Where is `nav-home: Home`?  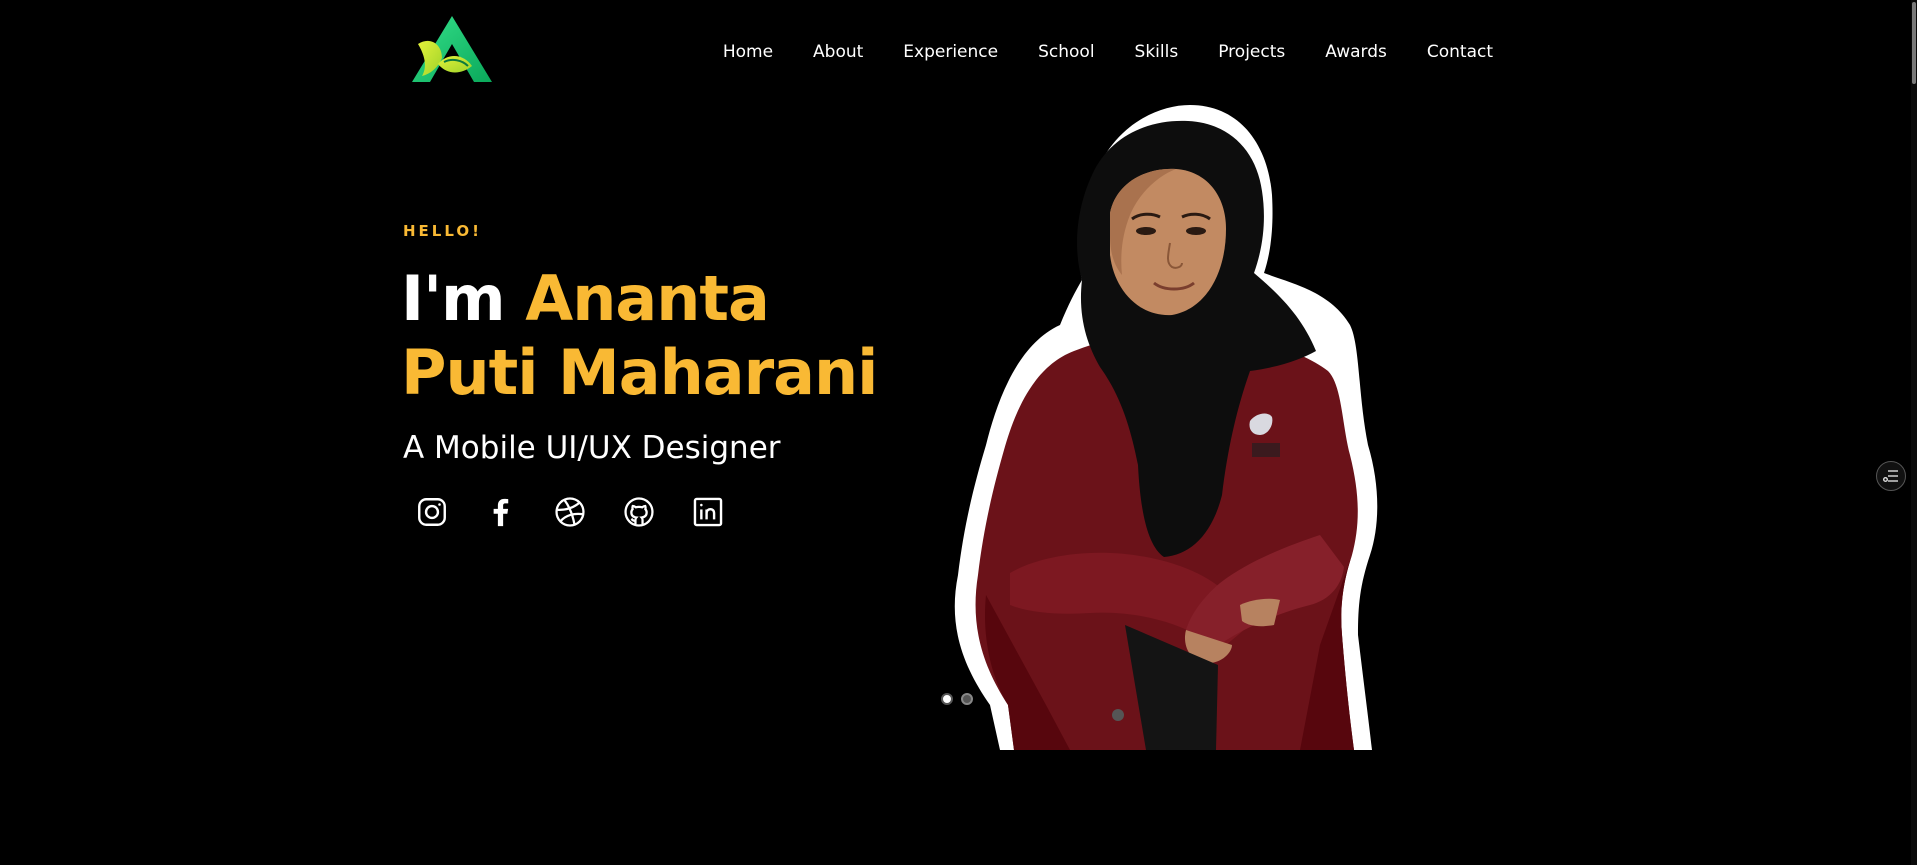 nav-home: Home is located at coordinates (748, 52).